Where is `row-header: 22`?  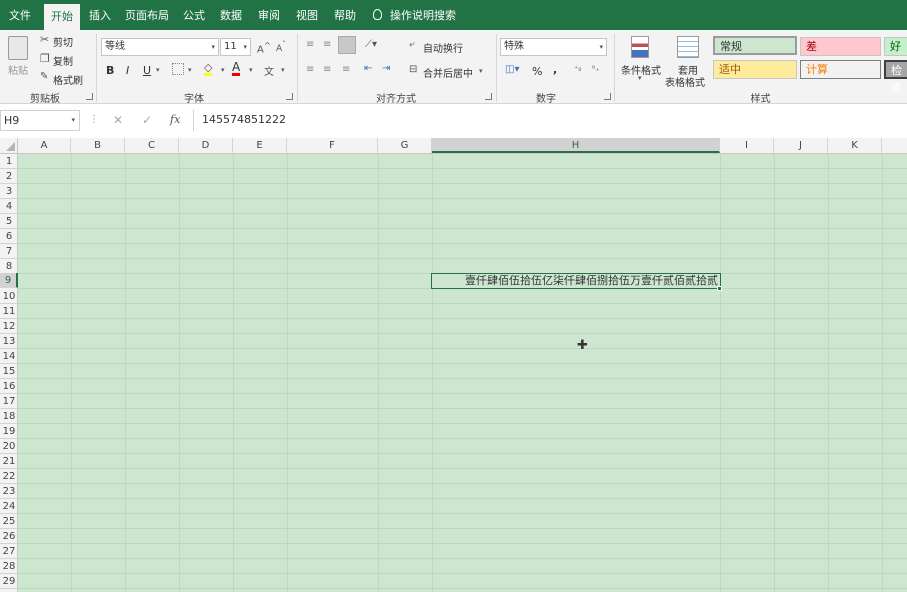 row-header: 22 is located at coordinates (9, 476).